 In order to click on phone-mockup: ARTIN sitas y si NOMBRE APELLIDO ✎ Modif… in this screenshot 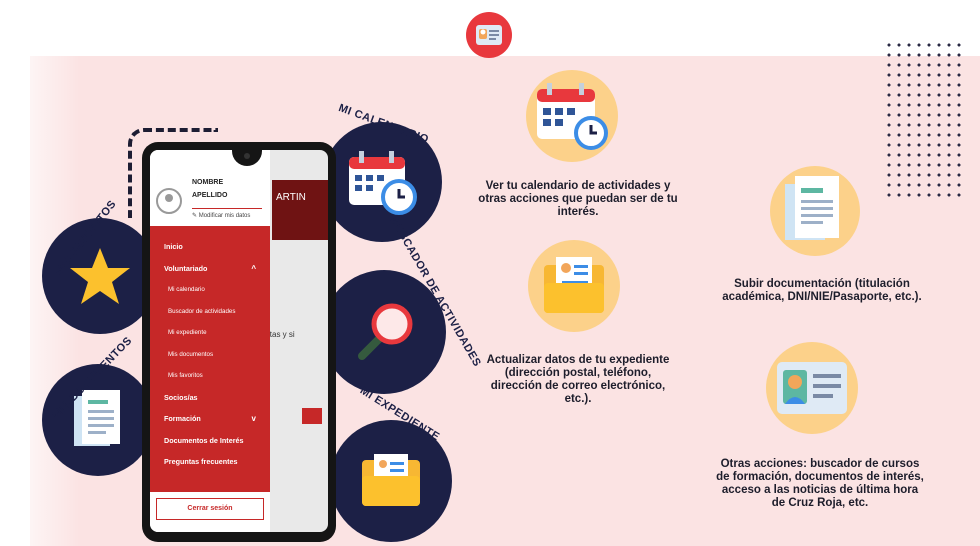, I will do `click(239, 342)`.